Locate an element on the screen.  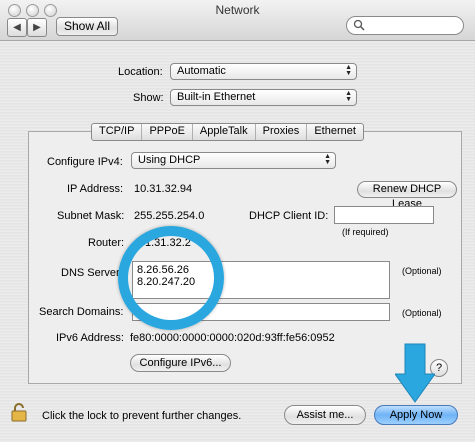
show-value: Built-in Ethernet is located at coordinates (216, 97).